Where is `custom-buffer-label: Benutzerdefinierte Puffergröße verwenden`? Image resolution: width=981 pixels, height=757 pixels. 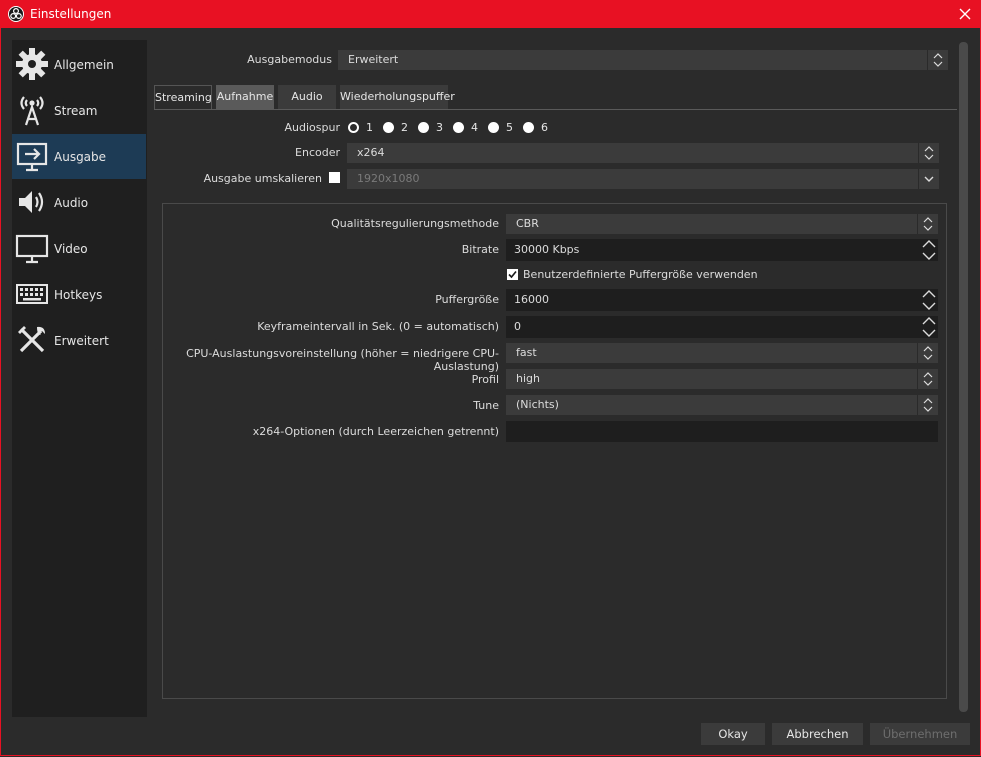 custom-buffer-label: Benutzerdefinierte Puffergröße verwenden is located at coordinates (640, 274).